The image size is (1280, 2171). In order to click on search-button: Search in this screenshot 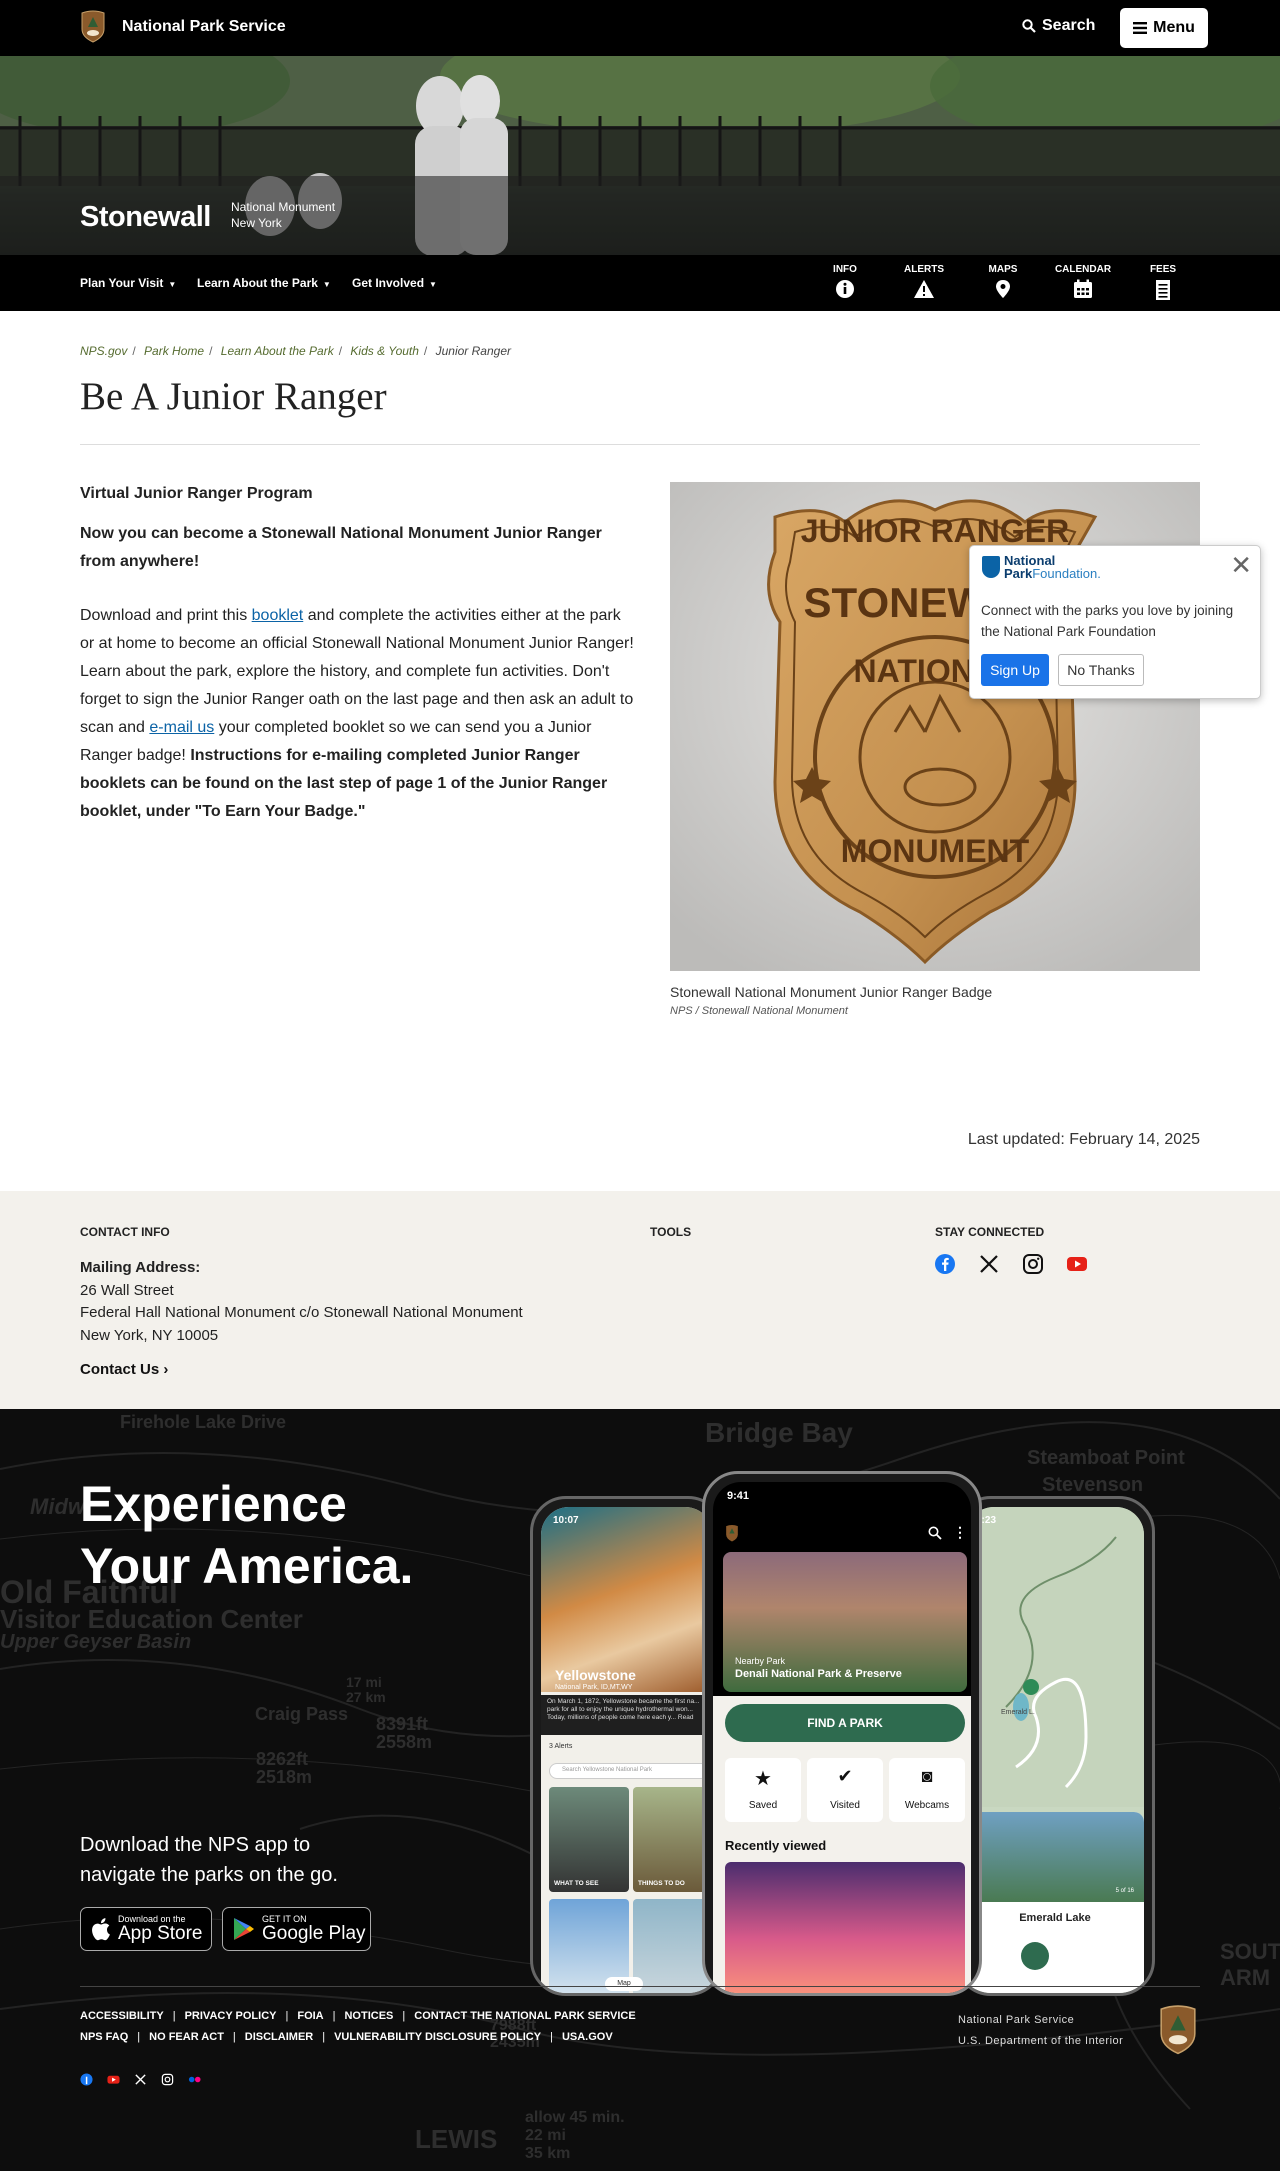, I will do `click(1058, 26)`.